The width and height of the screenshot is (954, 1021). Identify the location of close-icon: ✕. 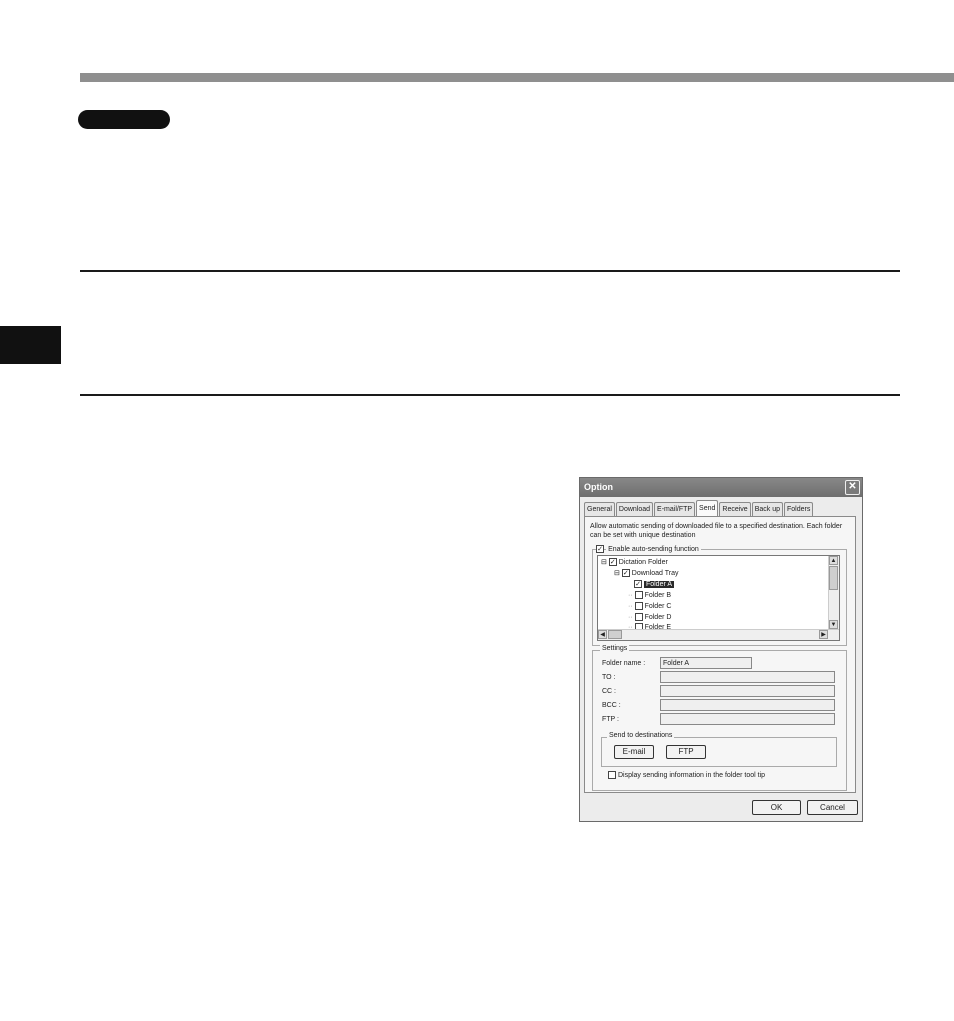
(852, 487).